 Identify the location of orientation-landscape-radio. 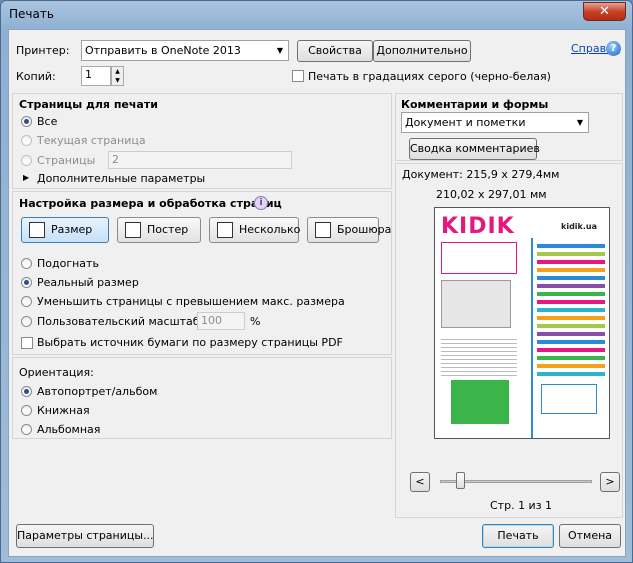
(26, 429).